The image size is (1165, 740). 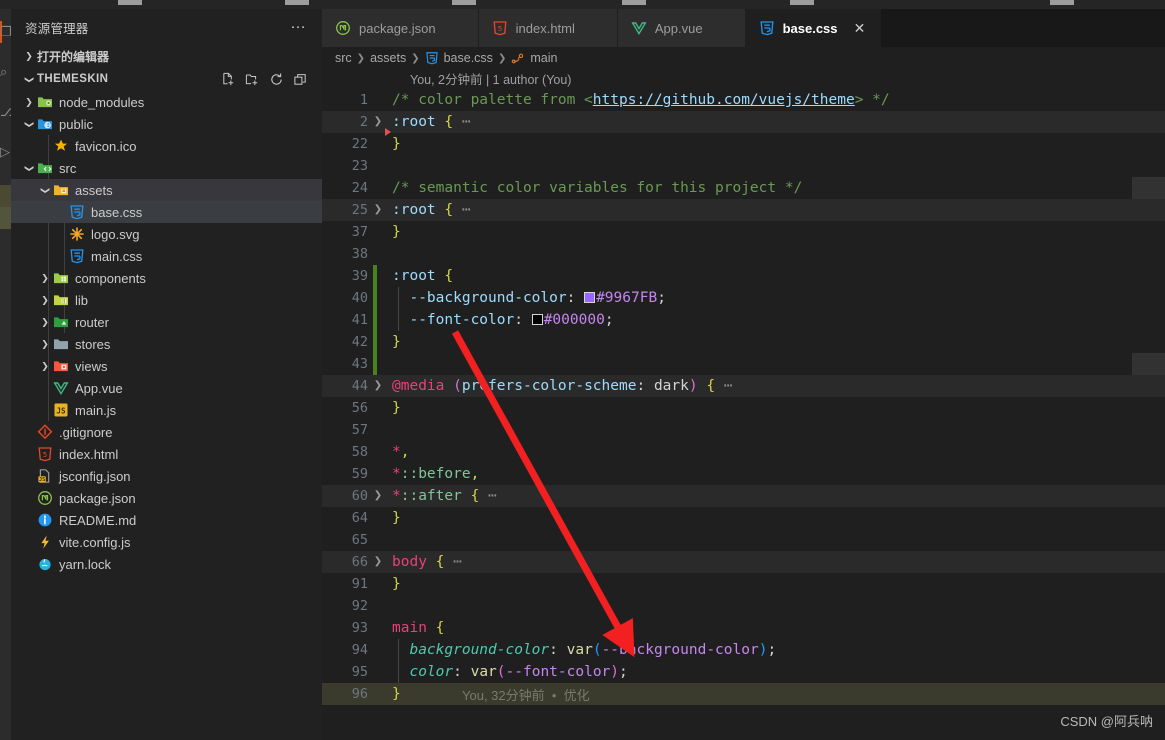 What do you see at coordinates (743, 518) in the screenshot?
I see `code-line-64: 64}` at bounding box center [743, 518].